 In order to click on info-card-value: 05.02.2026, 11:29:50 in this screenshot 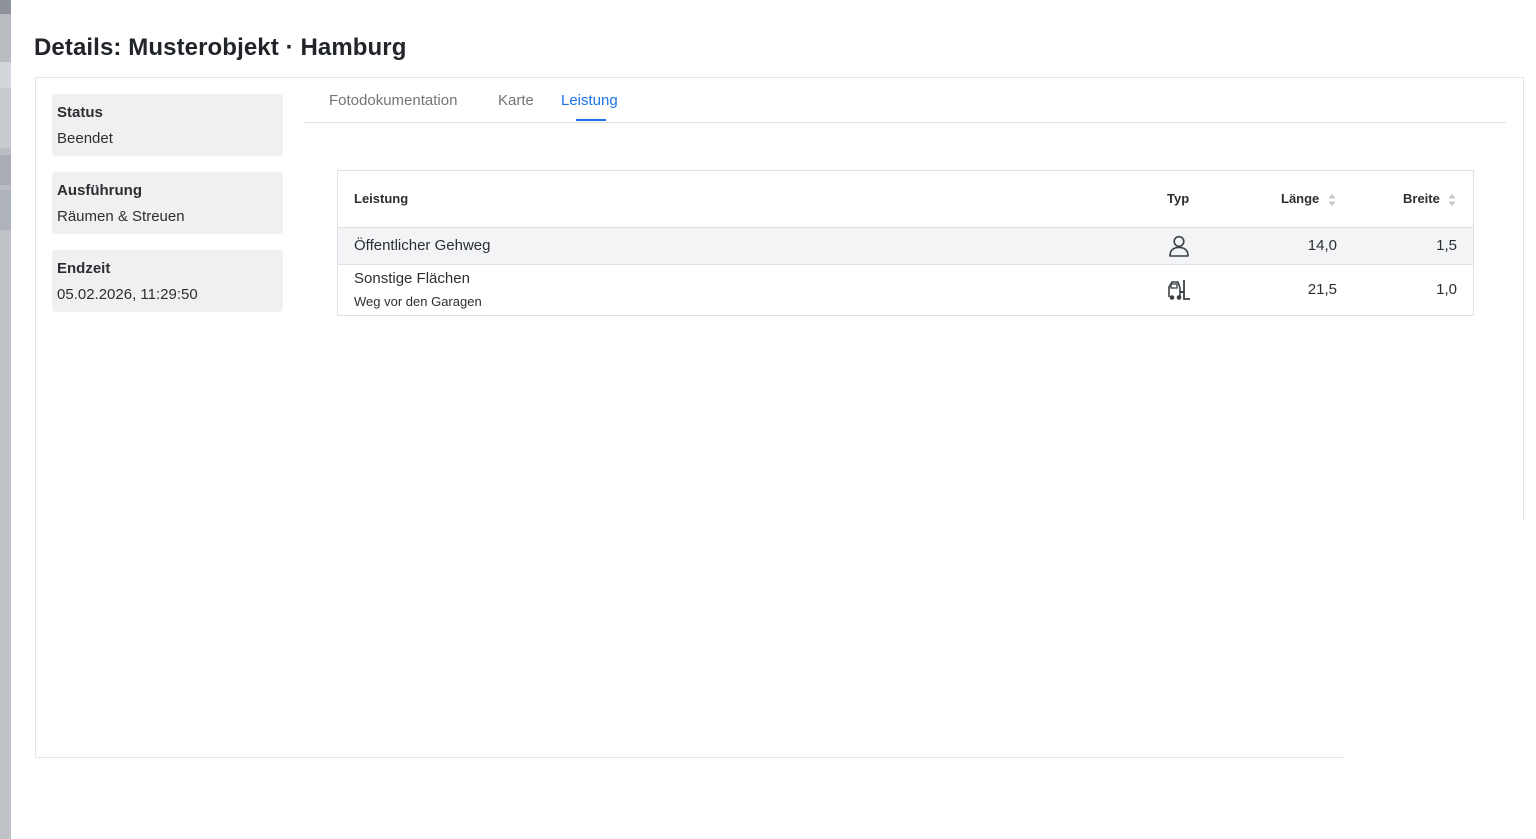, I will do `click(127, 294)`.